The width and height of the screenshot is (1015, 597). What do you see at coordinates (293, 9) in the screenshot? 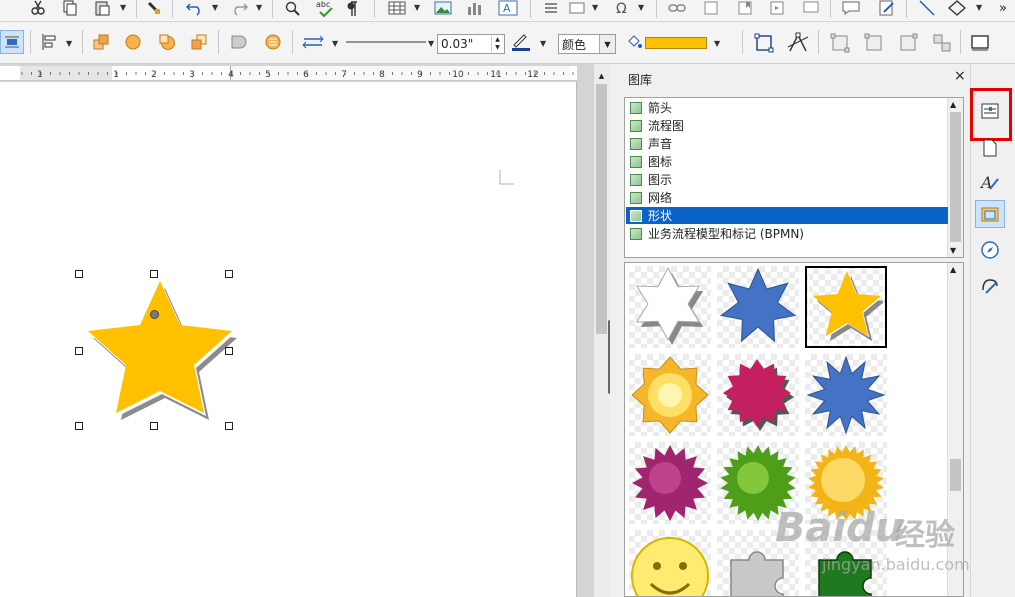
I see `find-replace-icon` at bounding box center [293, 9].